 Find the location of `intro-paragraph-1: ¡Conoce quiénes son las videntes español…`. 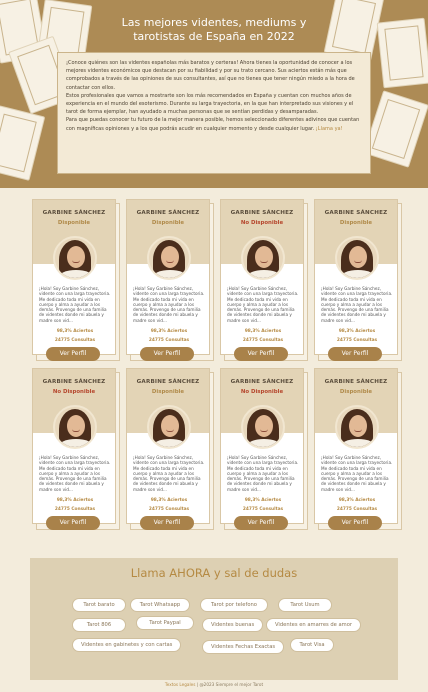

intro-paragraph-1: ¡Conoce quiénes son las videntes español… is located at coordinates (210, 75).